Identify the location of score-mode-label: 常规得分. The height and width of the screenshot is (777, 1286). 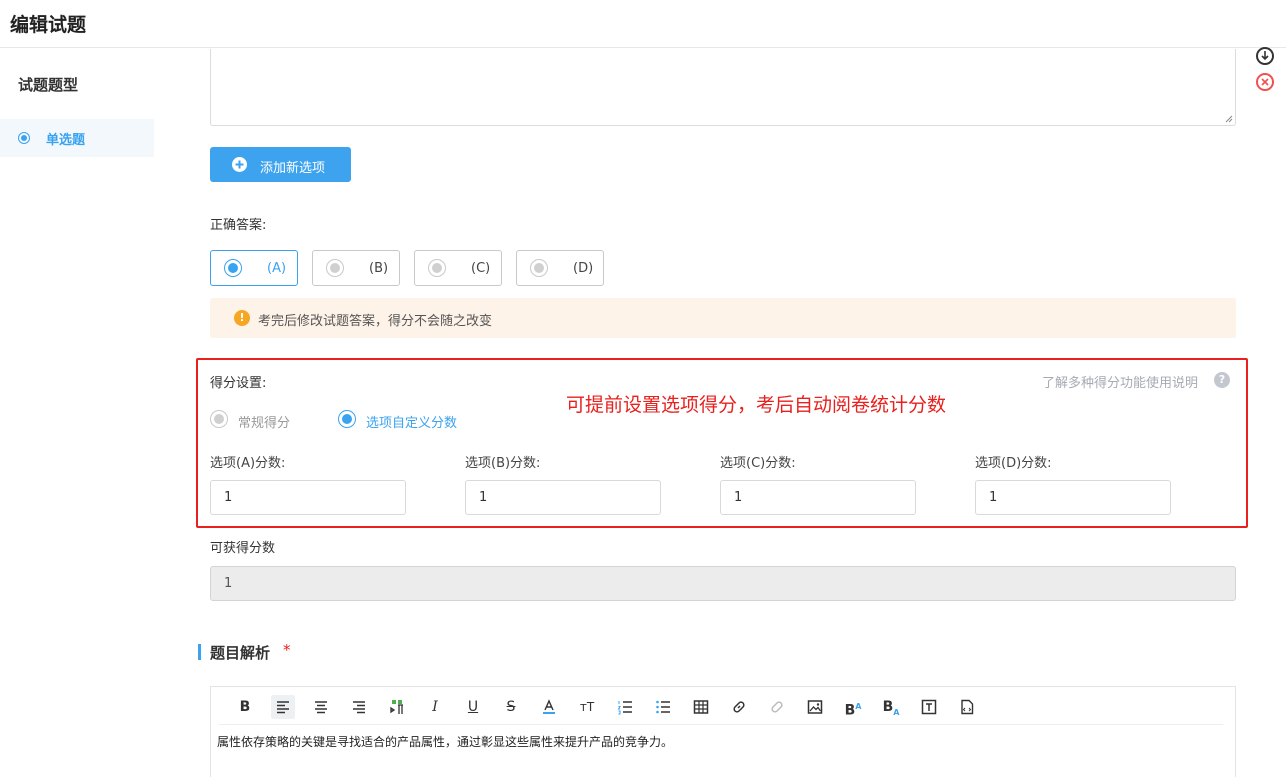
(264, 423).